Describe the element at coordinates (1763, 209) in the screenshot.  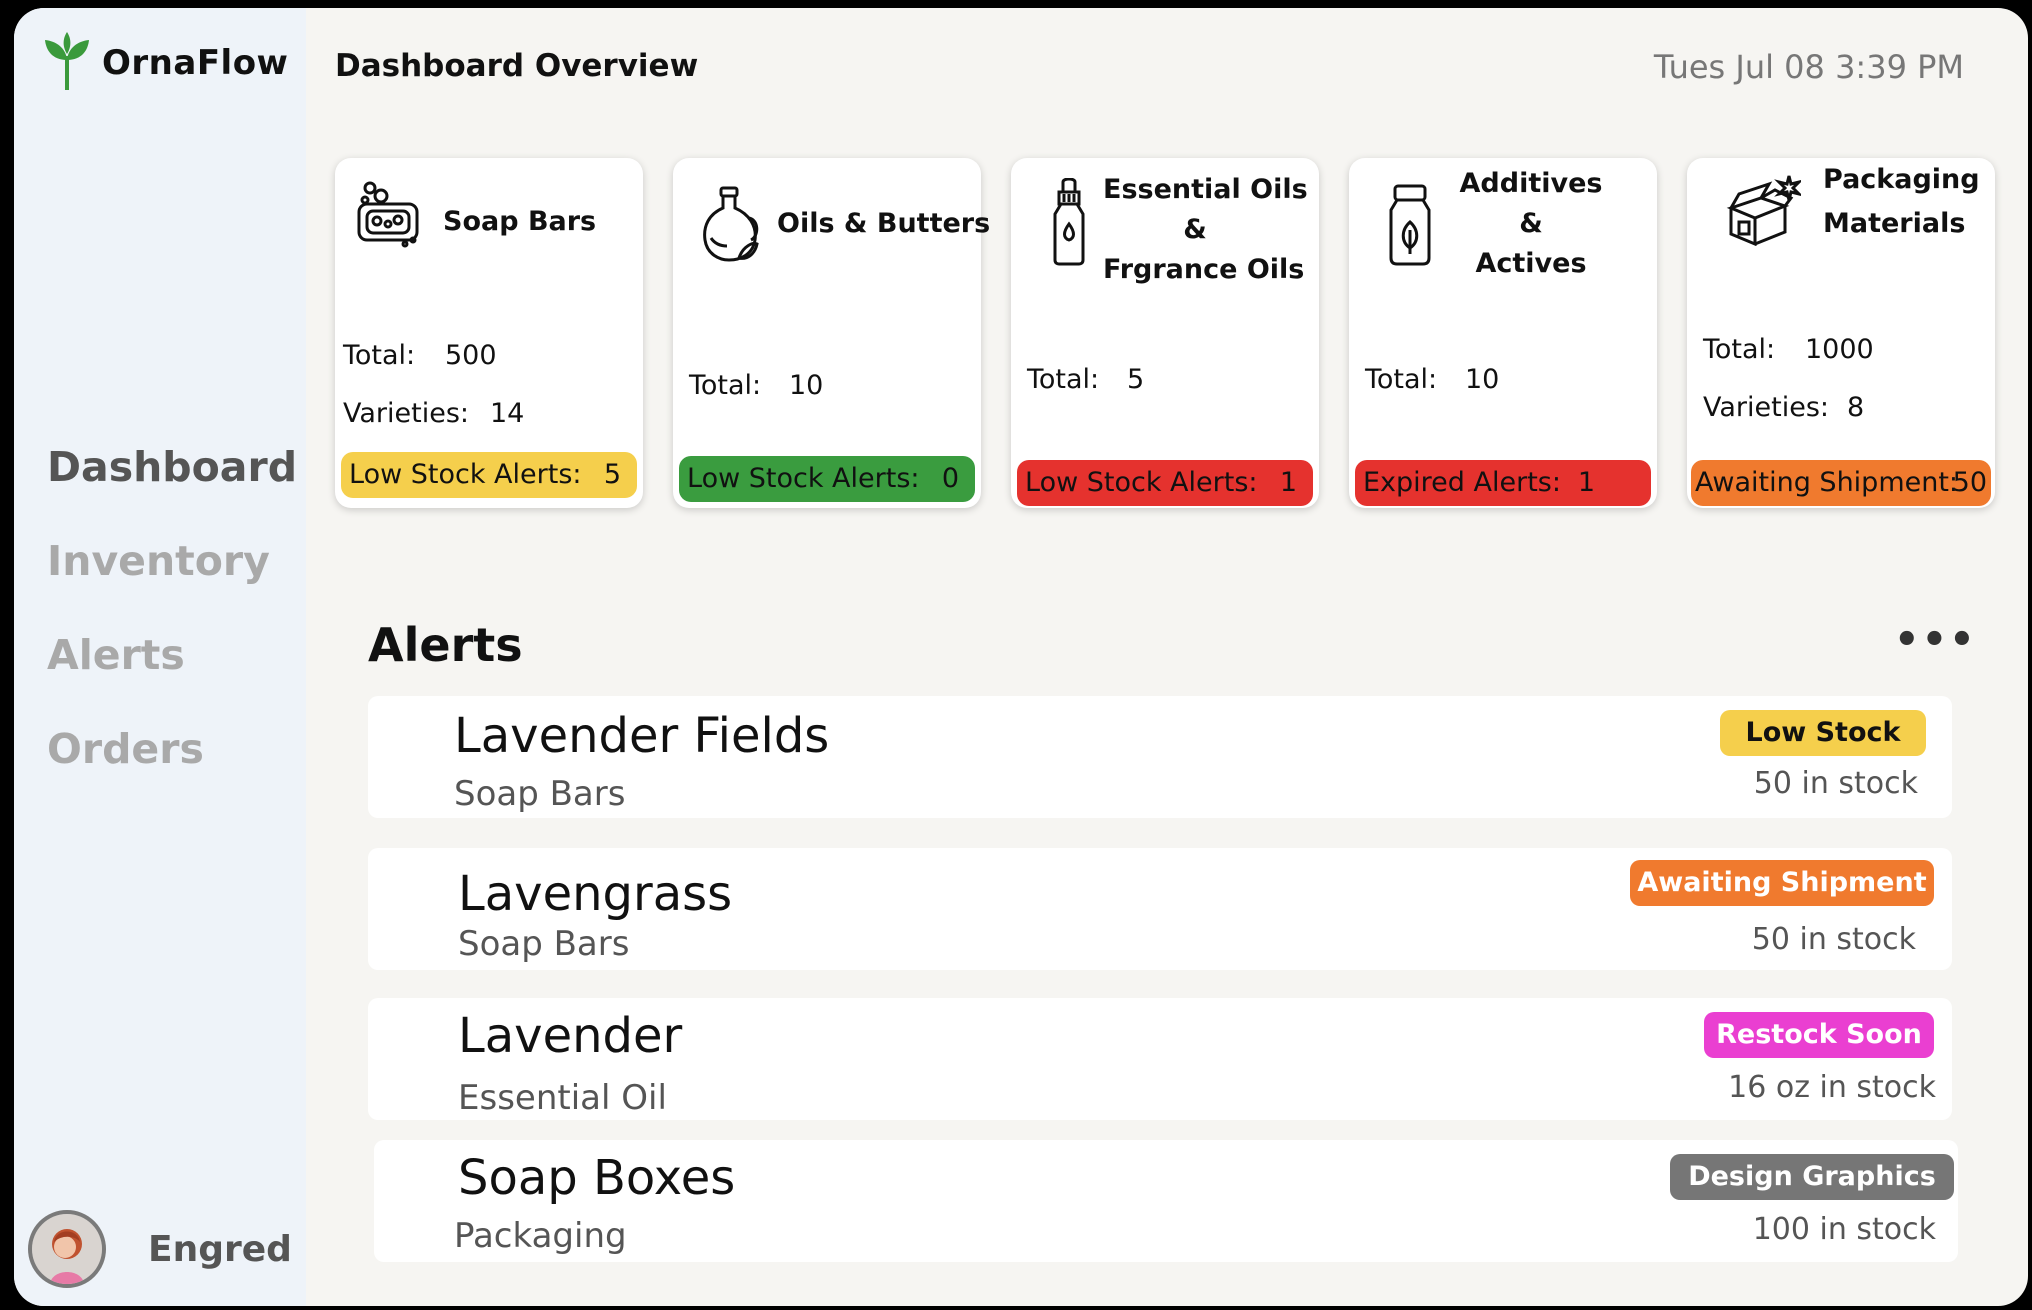
I see `open-box-icon` at that location.